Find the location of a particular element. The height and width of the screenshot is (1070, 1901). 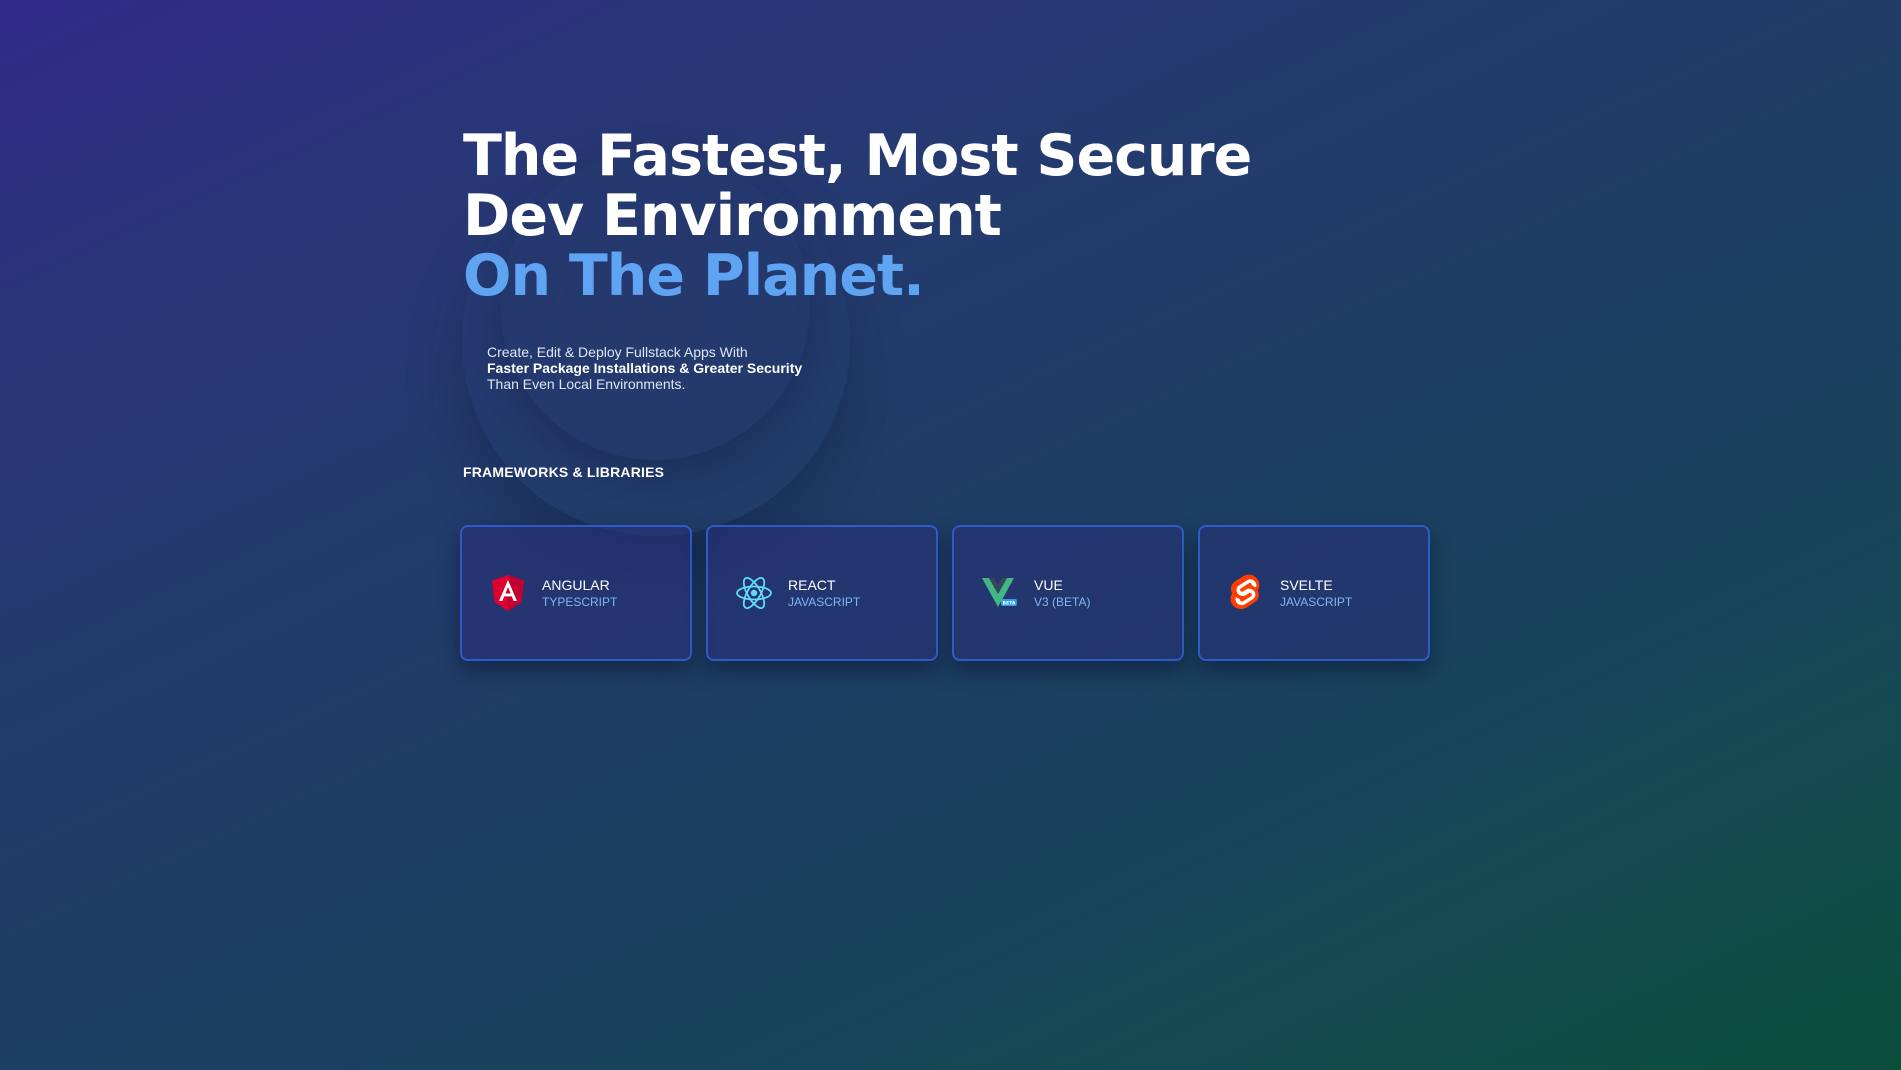

headline-line-2: Dev Environment is located at coordinates (732, 216).